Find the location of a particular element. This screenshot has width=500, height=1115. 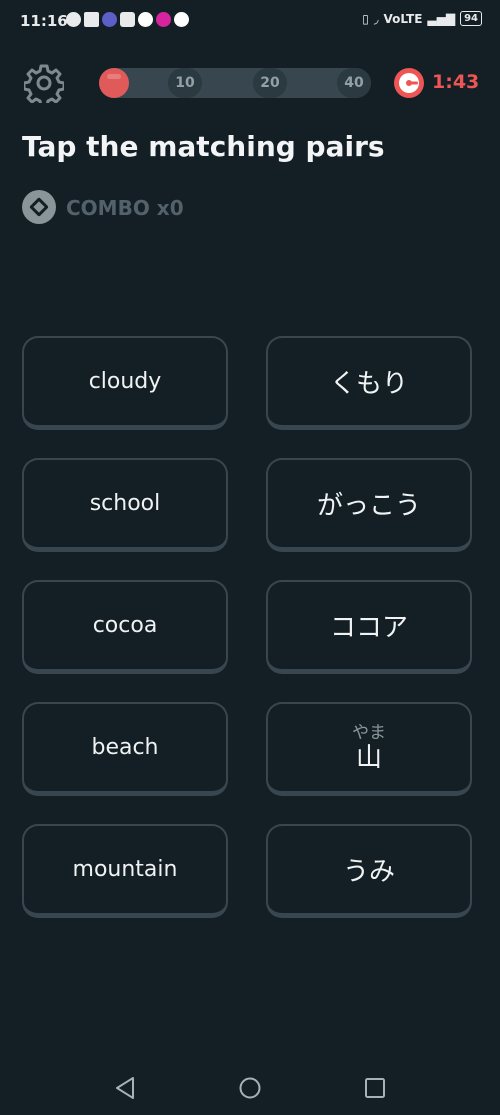

tile-label: がっこう is located at coordinates (368, 506).